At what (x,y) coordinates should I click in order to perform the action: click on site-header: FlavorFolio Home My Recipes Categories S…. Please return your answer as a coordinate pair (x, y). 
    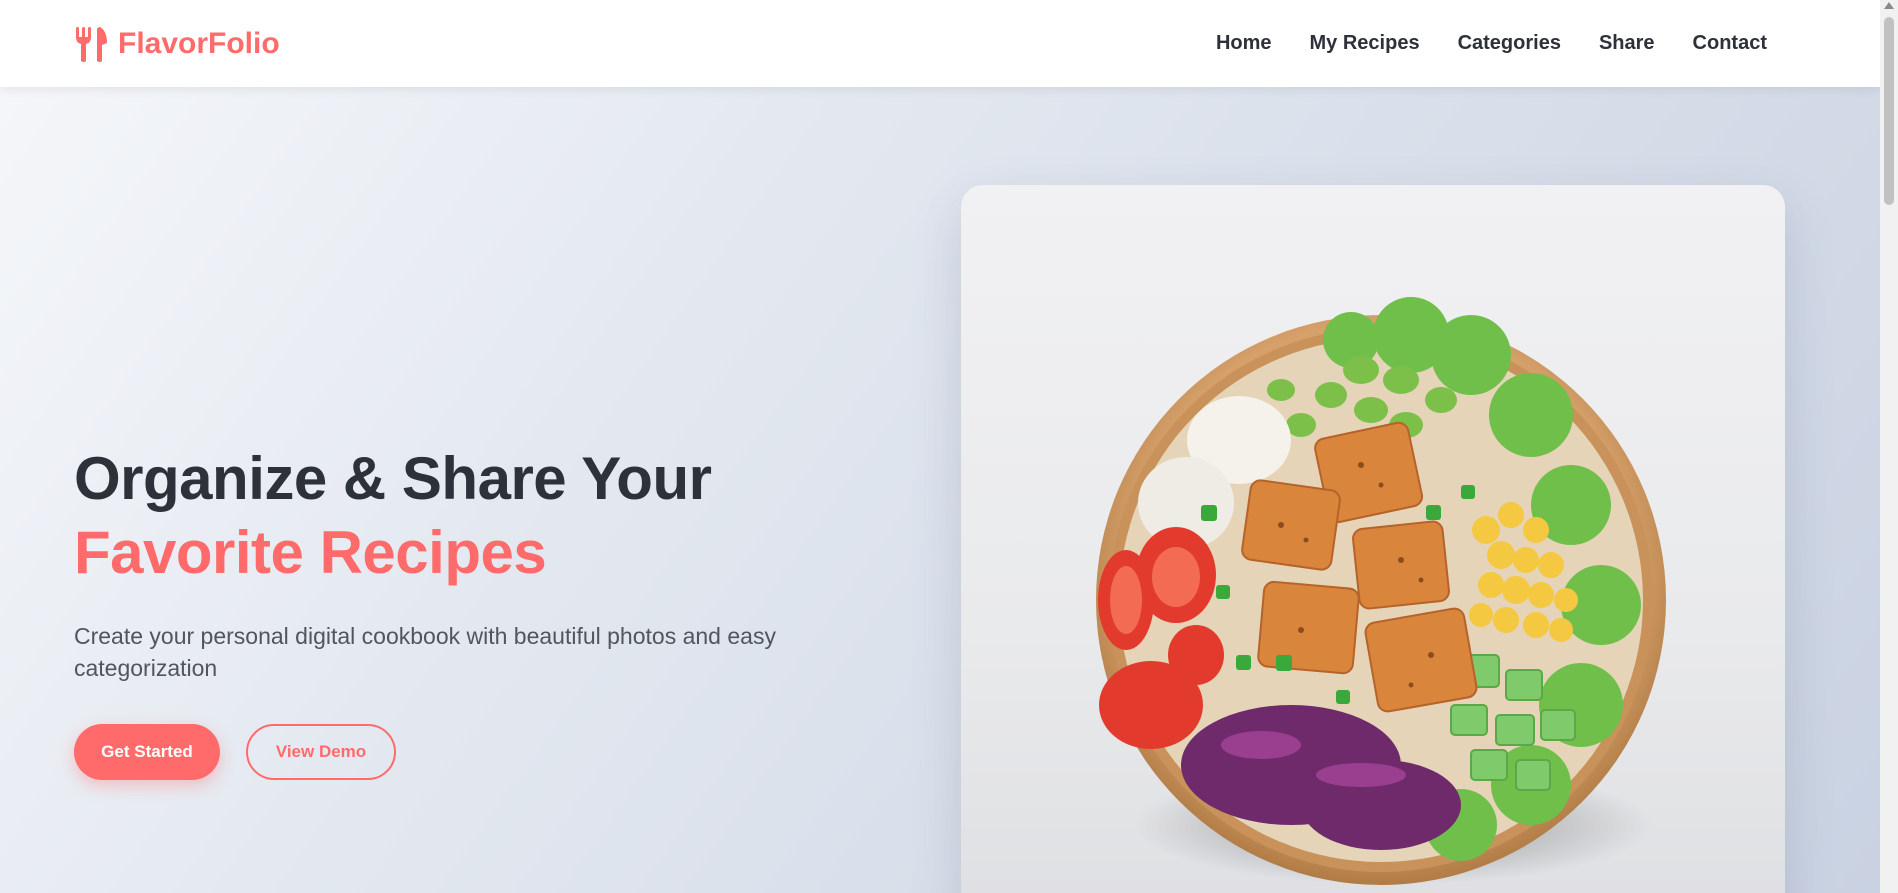
    Looking at the image, I should click on (940, 43).